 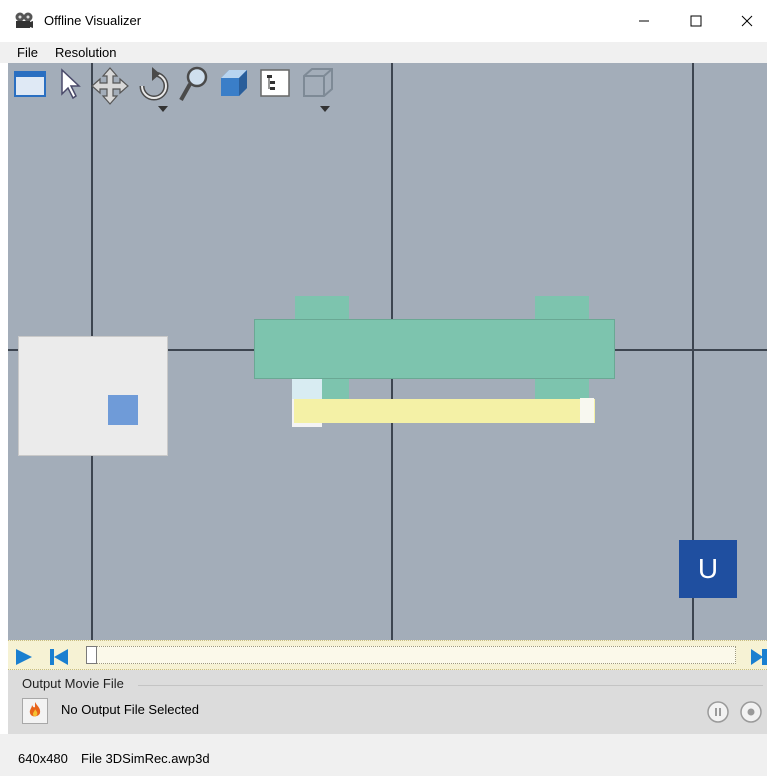 What do you see at coordinates (43, 758) in the screenshot?
I see `status-resolution: 640x480` at bounding box center [43, 758].